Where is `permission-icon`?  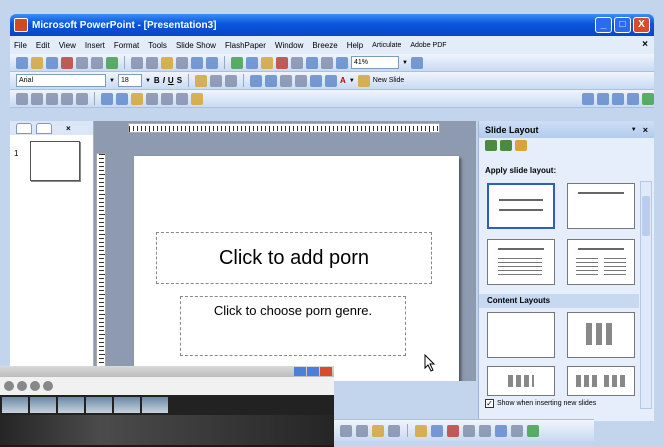
permission-icon is located at coordinates (67, 62).